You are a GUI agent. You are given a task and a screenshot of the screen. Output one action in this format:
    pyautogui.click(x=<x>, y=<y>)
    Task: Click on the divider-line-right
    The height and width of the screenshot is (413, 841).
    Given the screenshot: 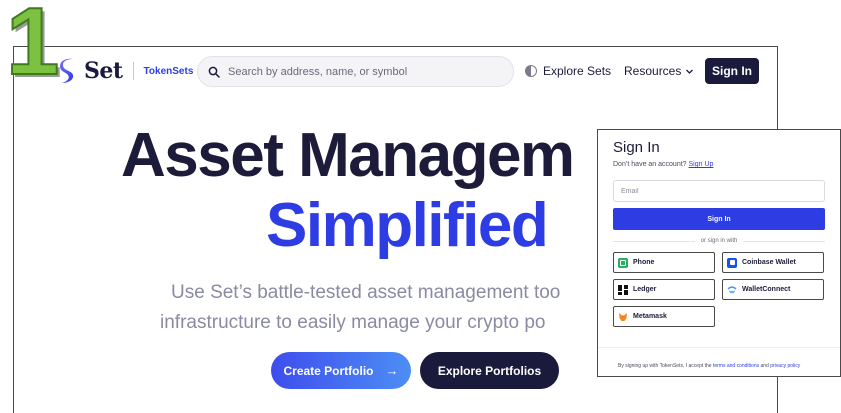 What is the action you would take?
    pyautogui.click(x=784, y=241)
    